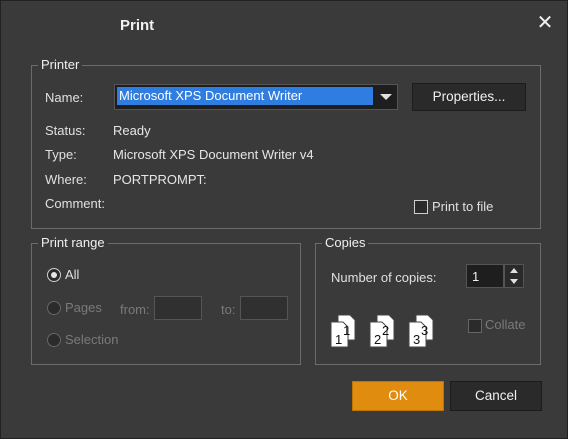 This screenshot has height=439, width=568. I want to click on type-label: Type:, so click(61, 154).